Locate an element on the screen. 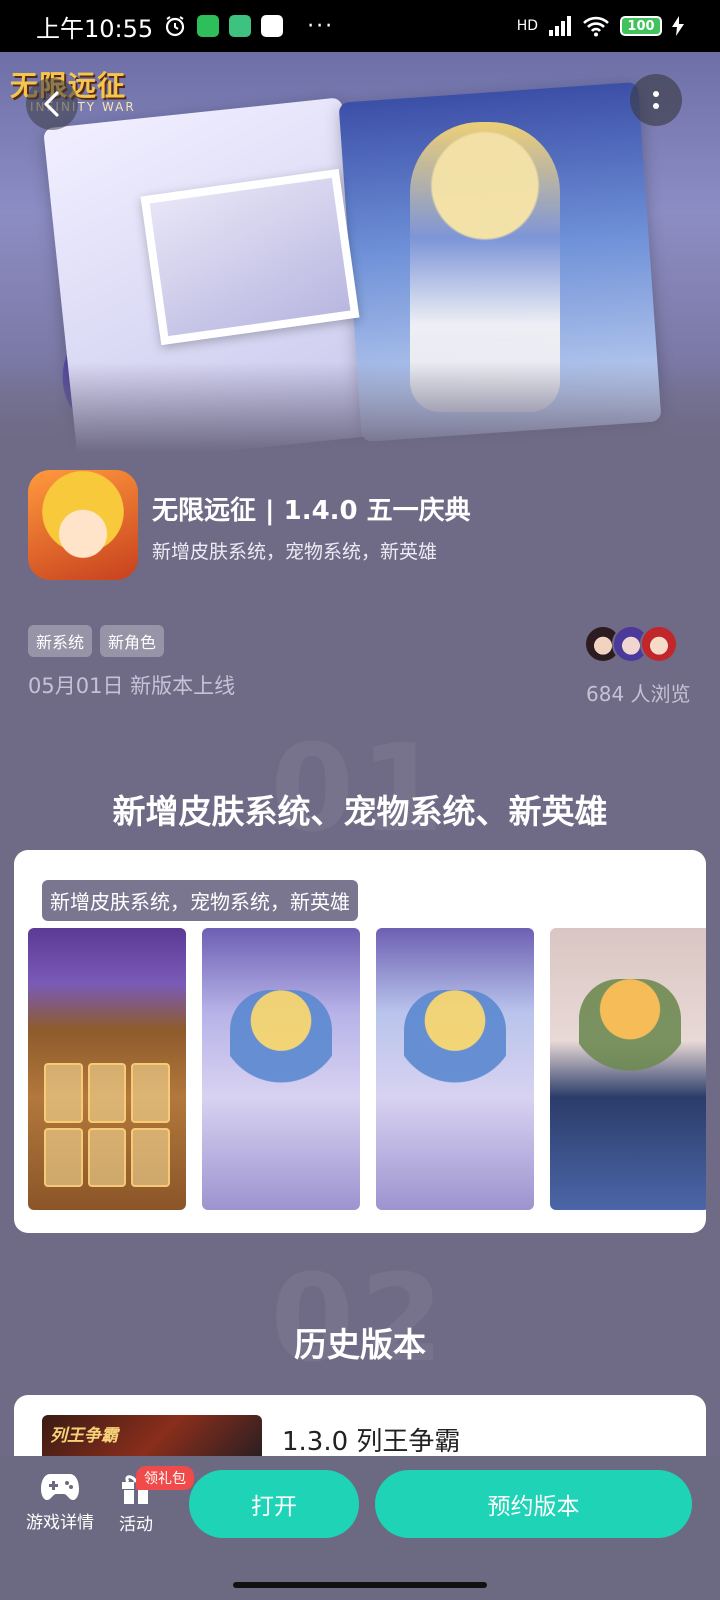 Image resolution: width=720 pixels, height=1600 pixels. open-button: 打开 is located at coordinates (274, 1504).